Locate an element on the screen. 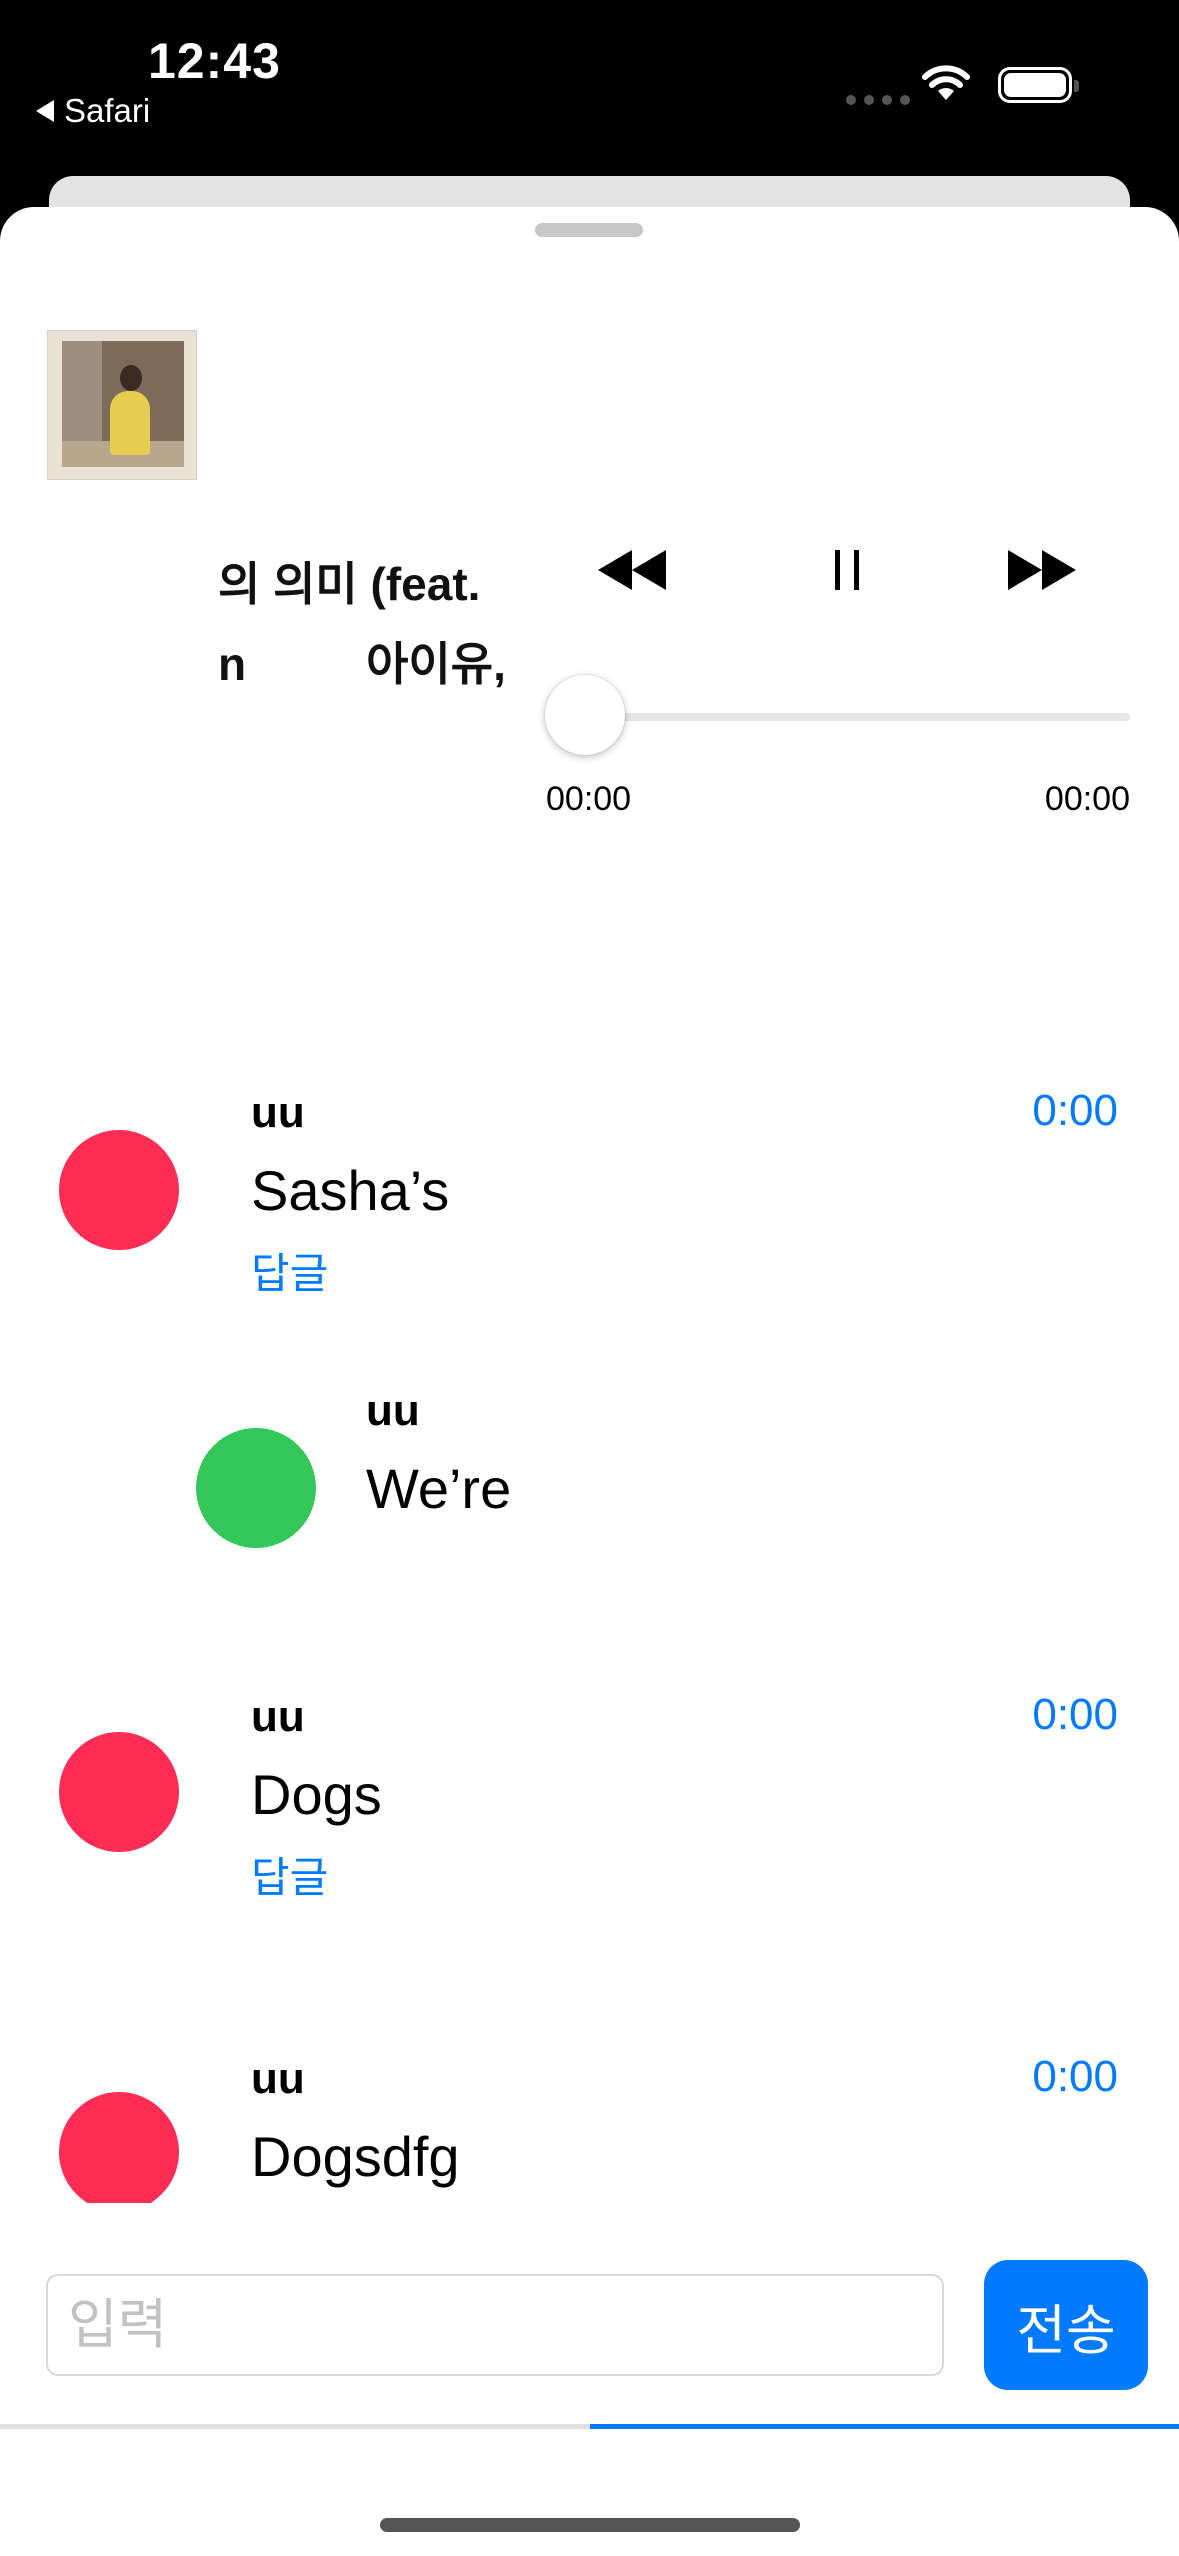 The height and width of the screenshot is (2556, 1179). song-marquee: 의 의미 (feat. n 아이유, is located at coordinates (367, 610).